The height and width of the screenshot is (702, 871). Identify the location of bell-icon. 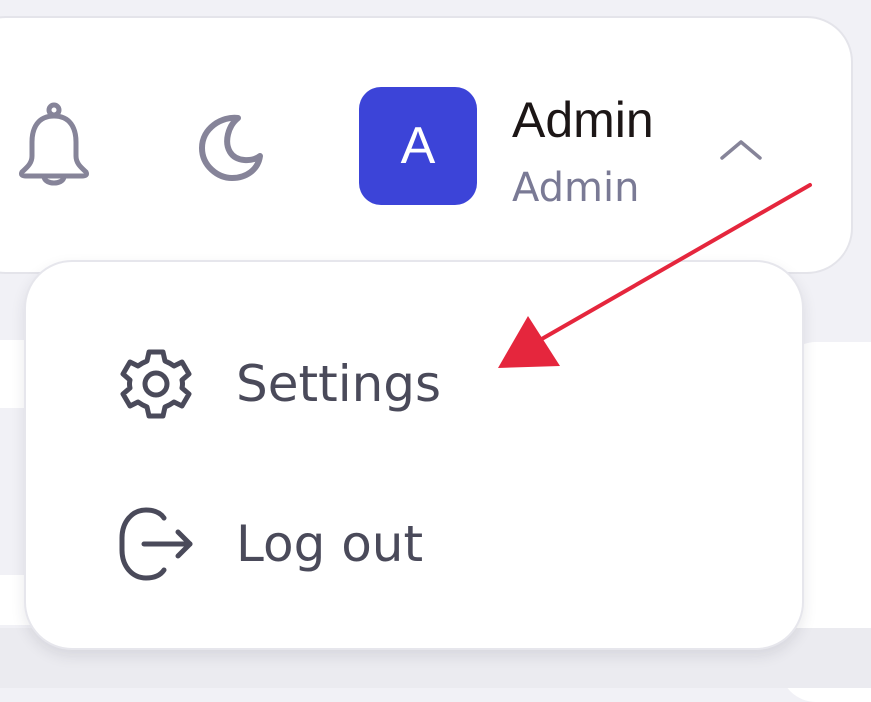
(54, 145).